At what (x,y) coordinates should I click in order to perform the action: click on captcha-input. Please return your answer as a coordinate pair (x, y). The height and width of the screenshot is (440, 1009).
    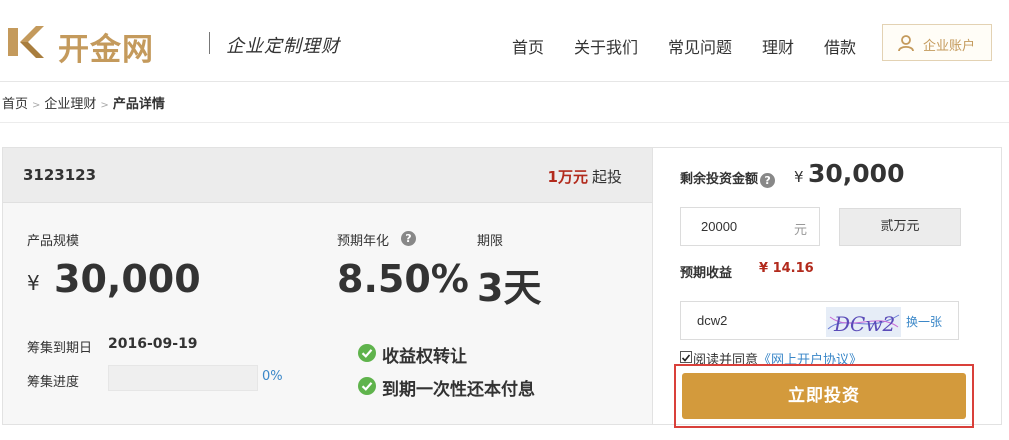
    Looking at the image, I should click on (751, 320).